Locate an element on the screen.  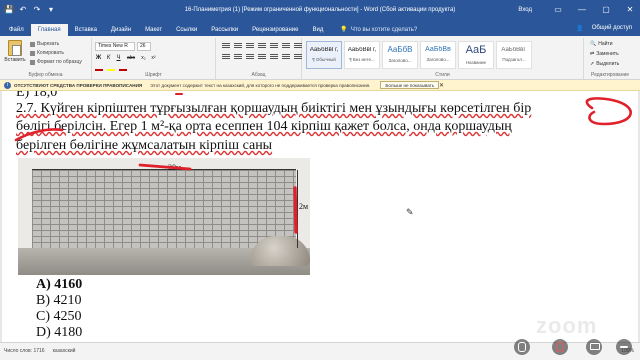
justify-icon is located at coordinates (262, 57).